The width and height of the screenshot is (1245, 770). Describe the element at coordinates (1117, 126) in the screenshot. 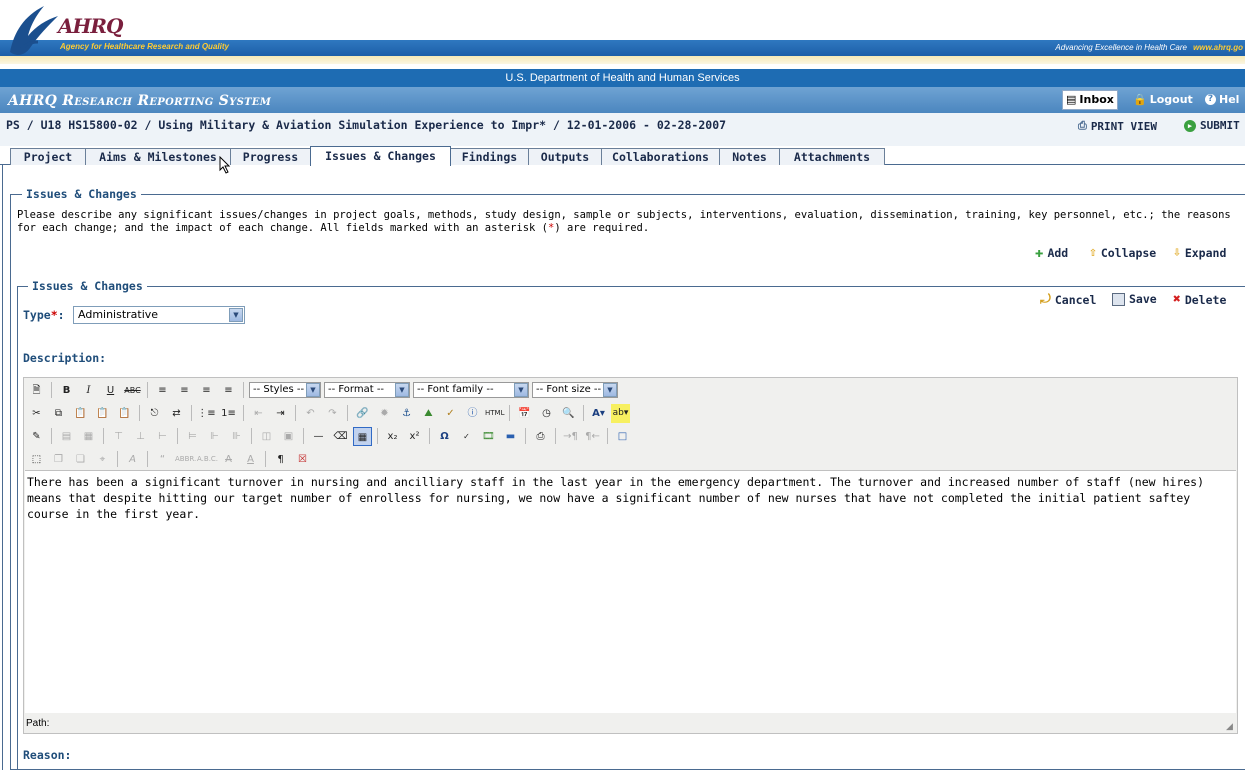

I see `print-view-button: ⎙ PRINT VIEW` at that location.